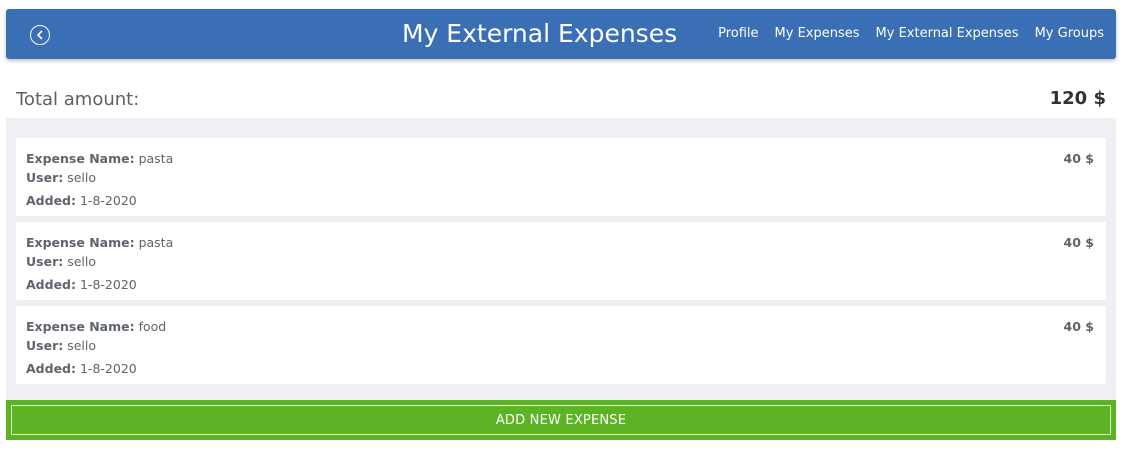 This screenshot has width=1133, height=473. Describe the element at coordinates (1077, 98) in the screenshot. I see `total-value: 120 $` at that location.